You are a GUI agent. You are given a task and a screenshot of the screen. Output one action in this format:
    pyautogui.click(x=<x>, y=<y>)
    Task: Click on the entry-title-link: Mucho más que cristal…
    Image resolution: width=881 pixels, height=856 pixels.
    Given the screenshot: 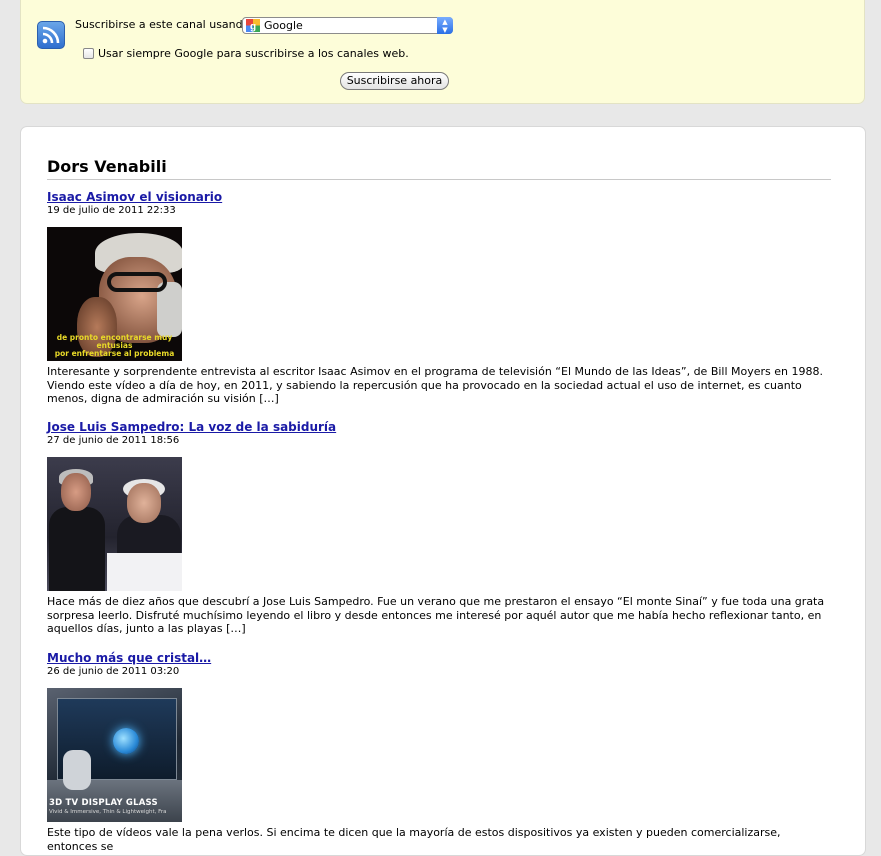 What is the action you would take?
    pyautogui.click(x=439, y=658)
    